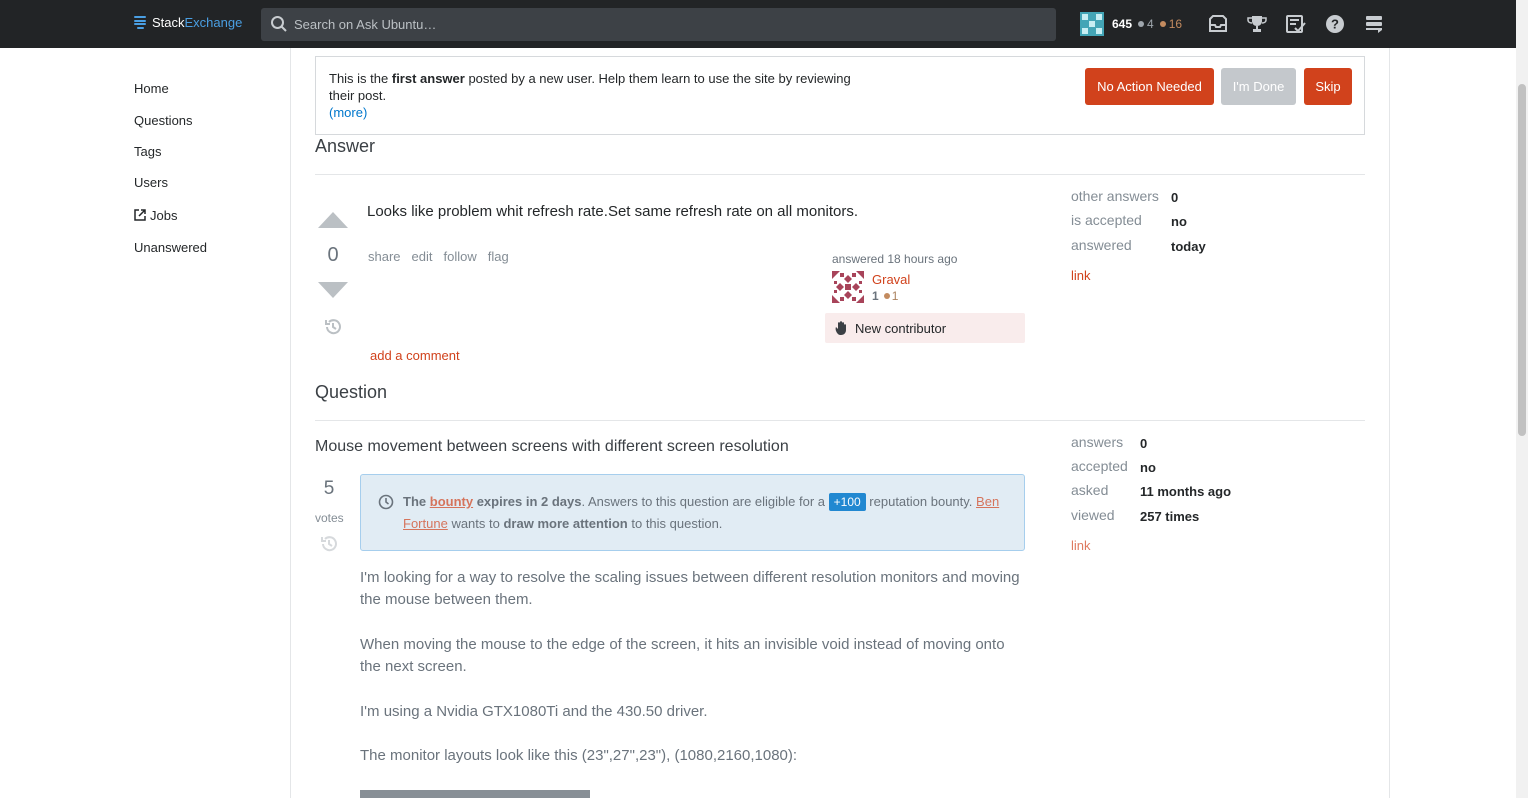 The image size is (1528, 798). I want to click on bounty-wants-text: wants to, so click(475, 523).